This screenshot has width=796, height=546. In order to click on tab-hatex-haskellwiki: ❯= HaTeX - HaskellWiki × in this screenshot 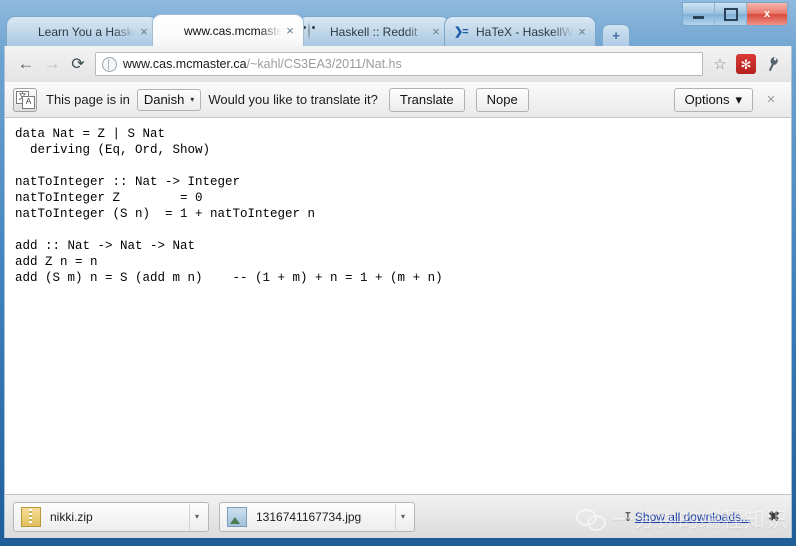, I will do `click(520, 31)`.